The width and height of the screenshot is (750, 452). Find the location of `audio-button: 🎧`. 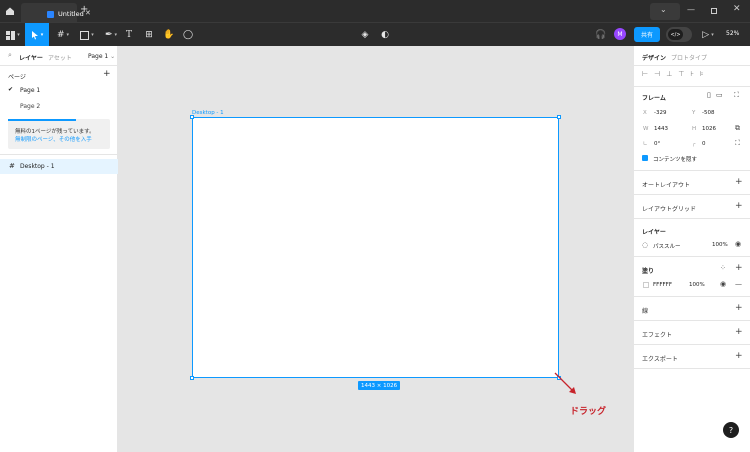

audio-button: 🎧 is located at coordinates (601, 35).